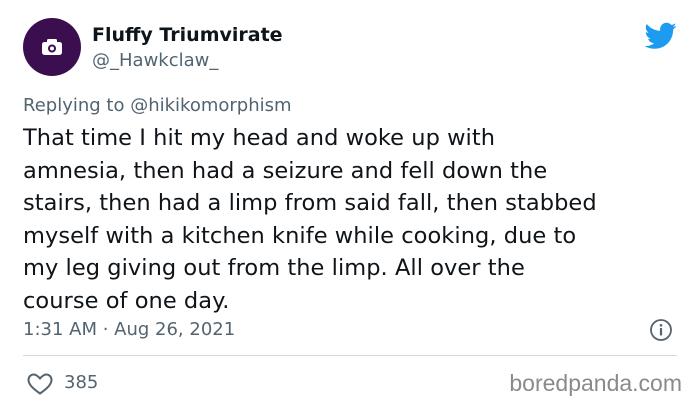  Describe the element at coordinates (187, 35) in the screenshot. I see `display-name: Fluffy Triumvirate` at that location.